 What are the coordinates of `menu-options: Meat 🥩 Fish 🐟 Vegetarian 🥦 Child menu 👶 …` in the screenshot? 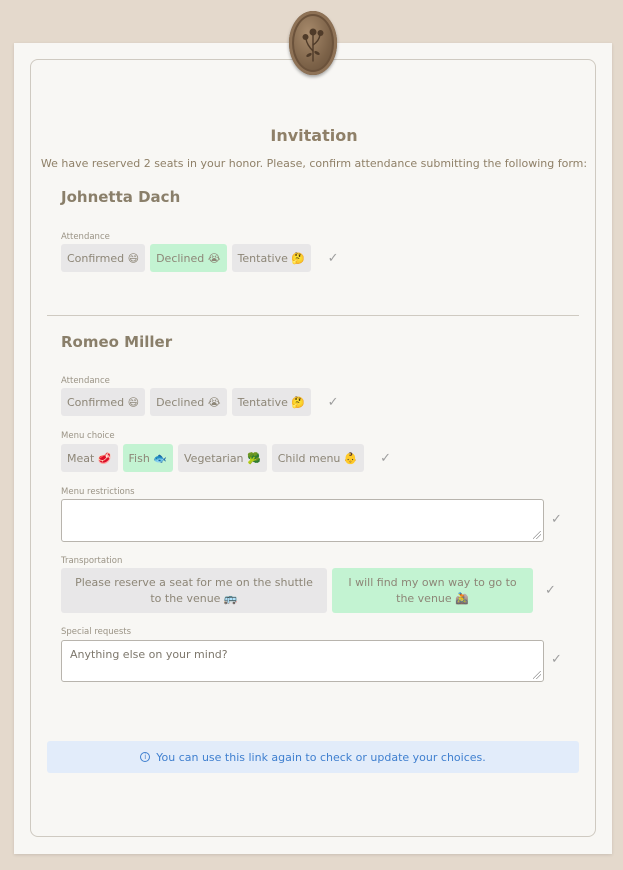 It's located at (227, 458).